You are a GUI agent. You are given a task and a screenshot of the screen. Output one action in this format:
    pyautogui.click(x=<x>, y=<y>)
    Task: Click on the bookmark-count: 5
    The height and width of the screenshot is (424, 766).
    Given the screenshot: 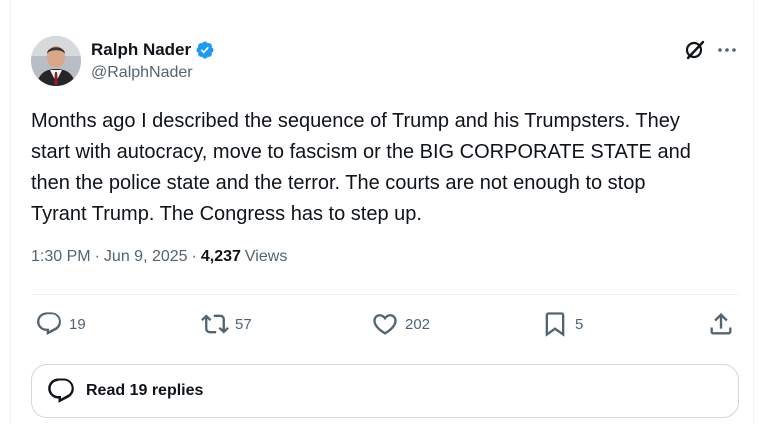 What is the action you would take?
    pyautogui.click(x=579, y=324)
    